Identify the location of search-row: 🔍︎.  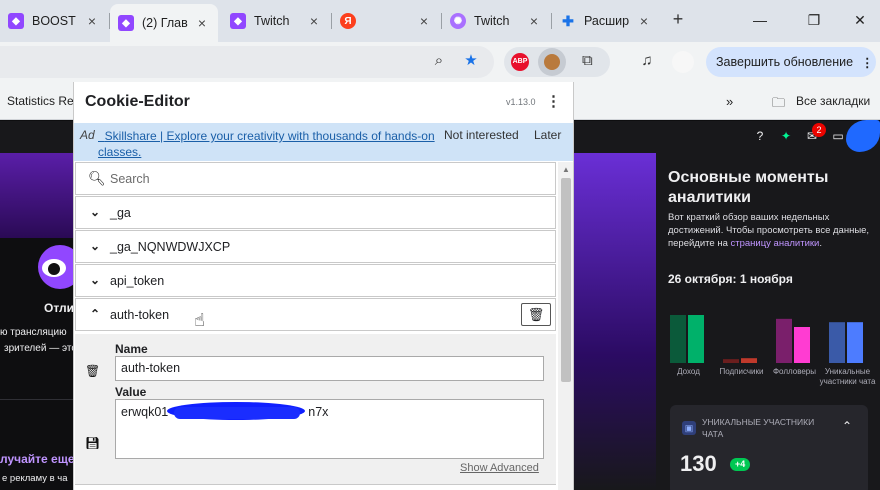
(315, 178).